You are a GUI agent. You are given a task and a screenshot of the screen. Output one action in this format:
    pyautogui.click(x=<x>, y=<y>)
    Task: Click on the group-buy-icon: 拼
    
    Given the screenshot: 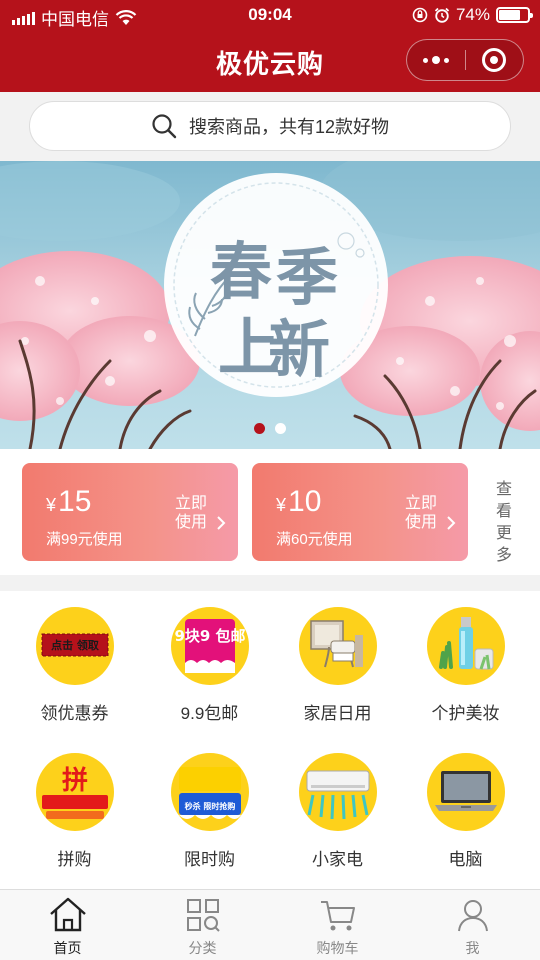 What is the action you would take?
    pyautogui.click(x=74, y=792)
    